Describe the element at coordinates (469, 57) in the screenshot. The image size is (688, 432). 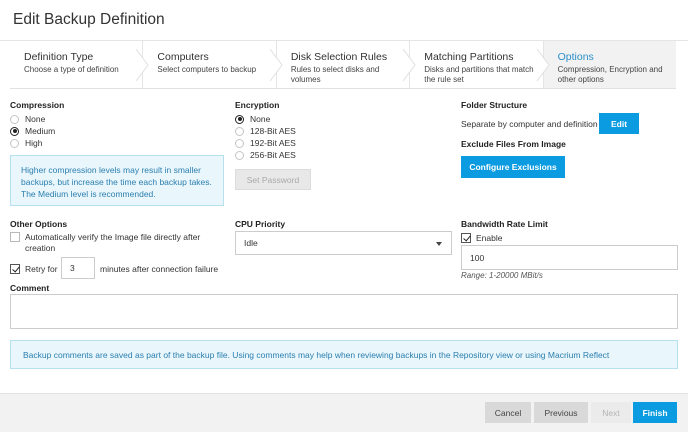
I see `step-title: Matching Partitions` at that location.